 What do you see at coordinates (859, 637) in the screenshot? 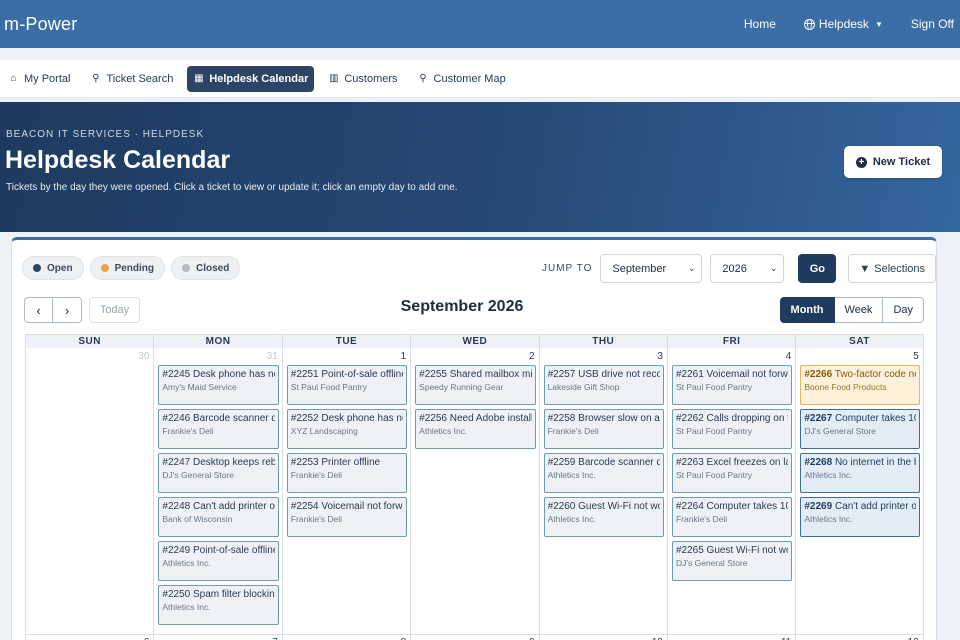
I see `day-cell: 12` at bounding box center [859, 637].